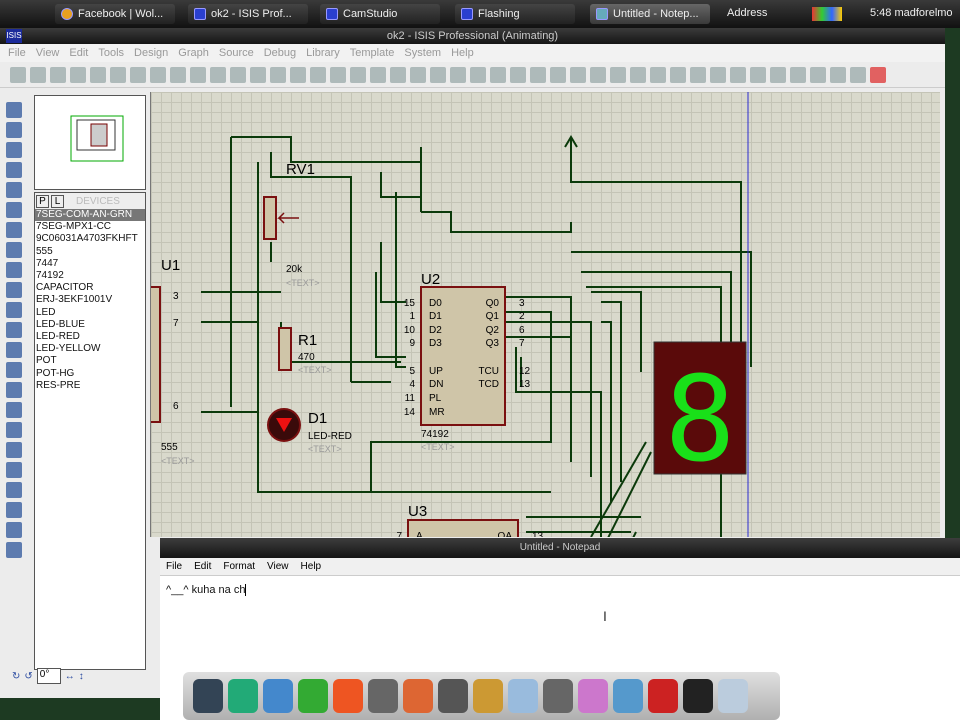 The width and height of the screenshot is (960, 720). I want to click on tray-icons, so click(827, 14).